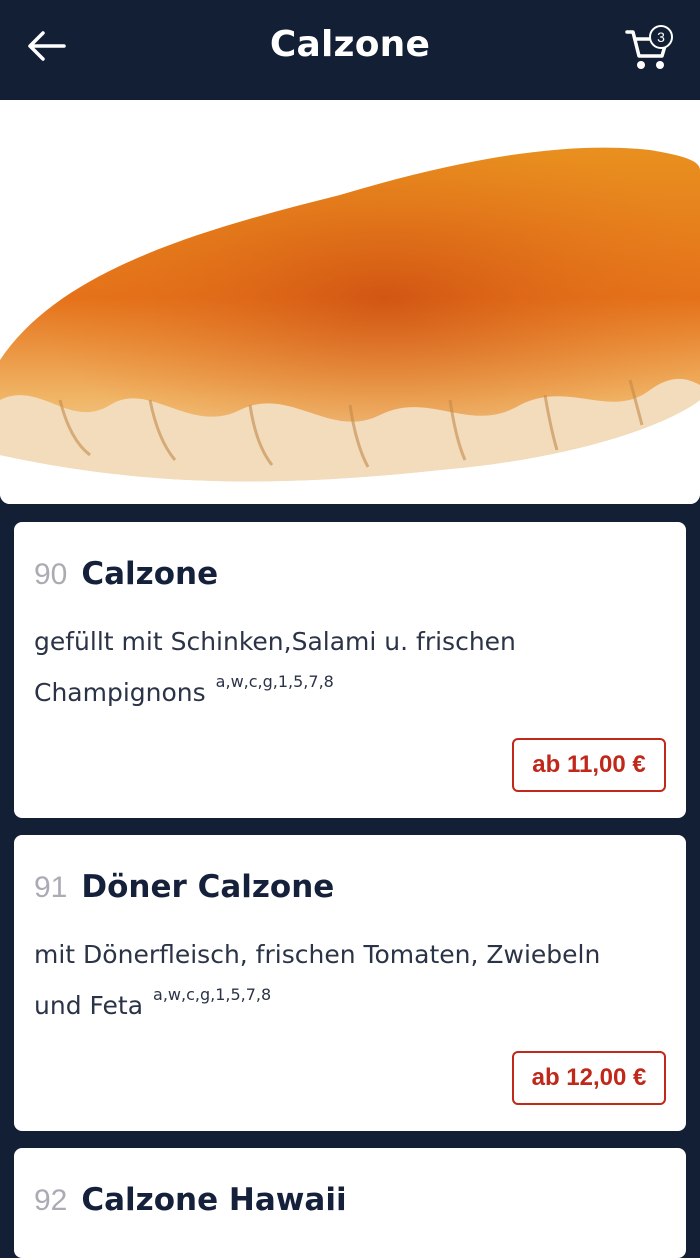 The image size is (700, 1258). What do you see at coordinates (350, 1203) in the screenshot?
I see `menu-item-card: 92 Calzone Hawaii` at bounding box center [350, 1203].